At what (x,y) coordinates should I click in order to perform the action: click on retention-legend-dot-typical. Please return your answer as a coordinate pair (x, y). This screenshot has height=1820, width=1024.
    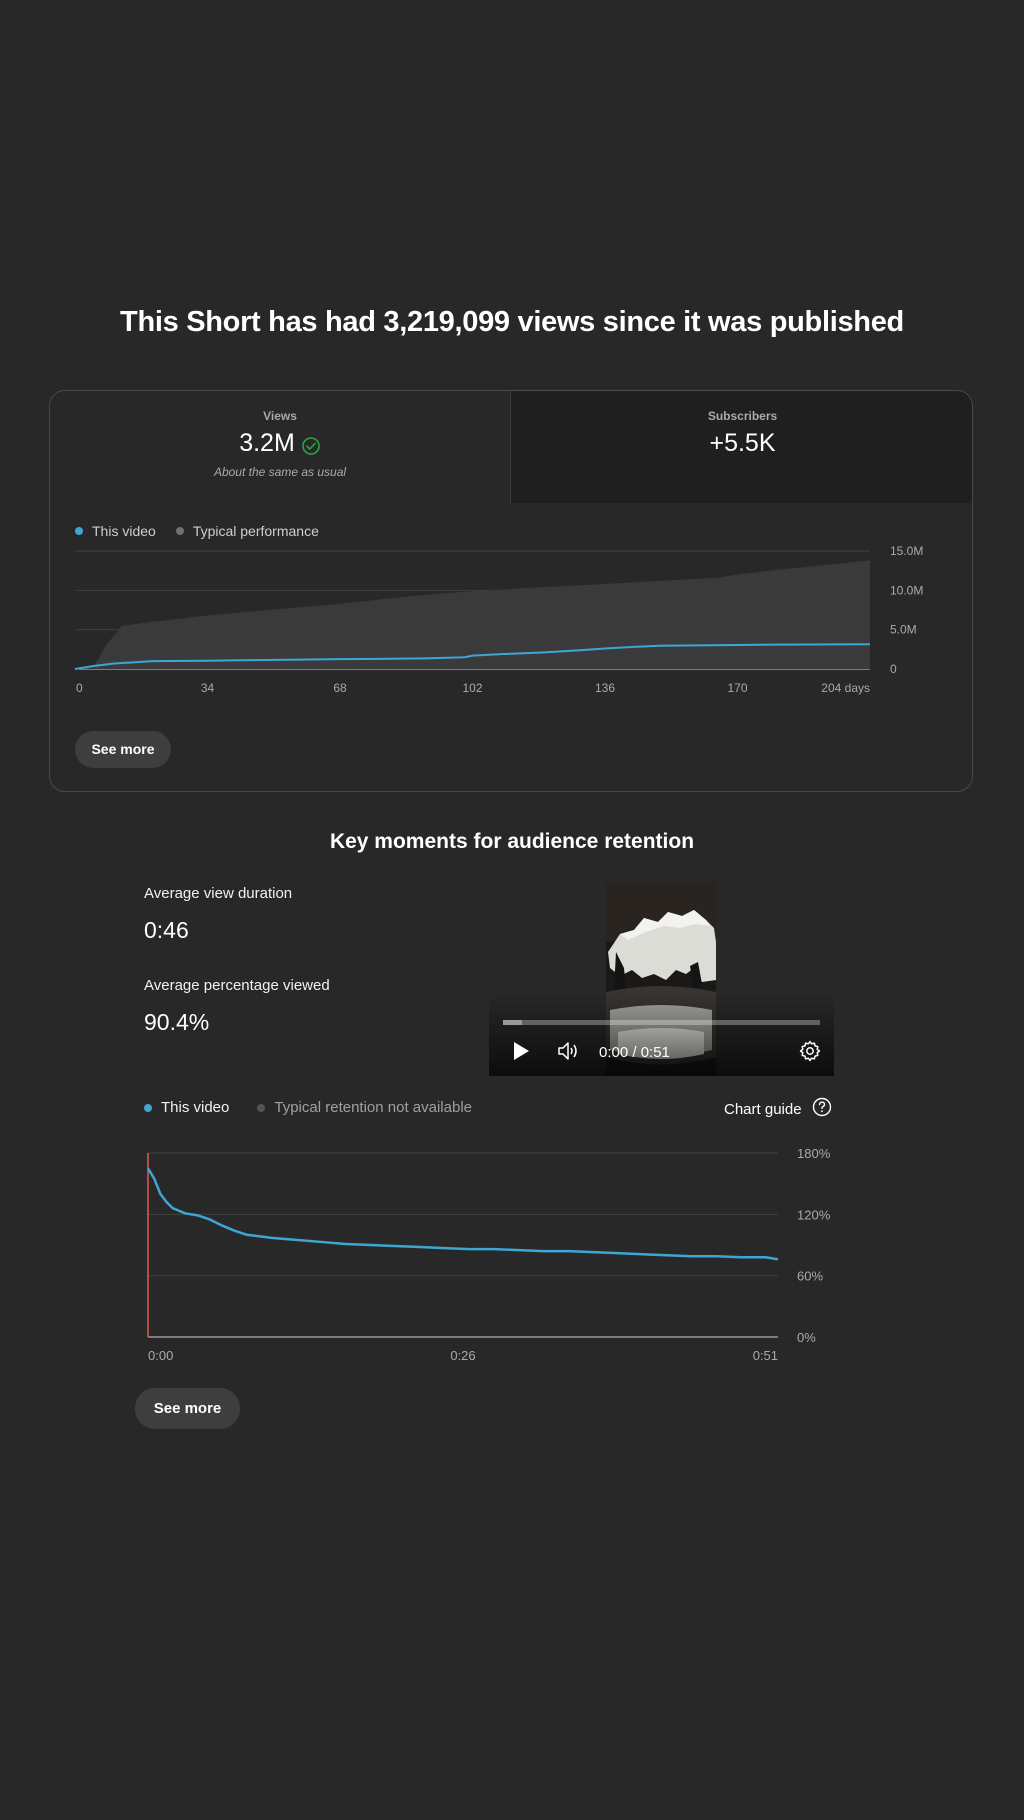
    Looking at the image, I should click on (261, 1107).